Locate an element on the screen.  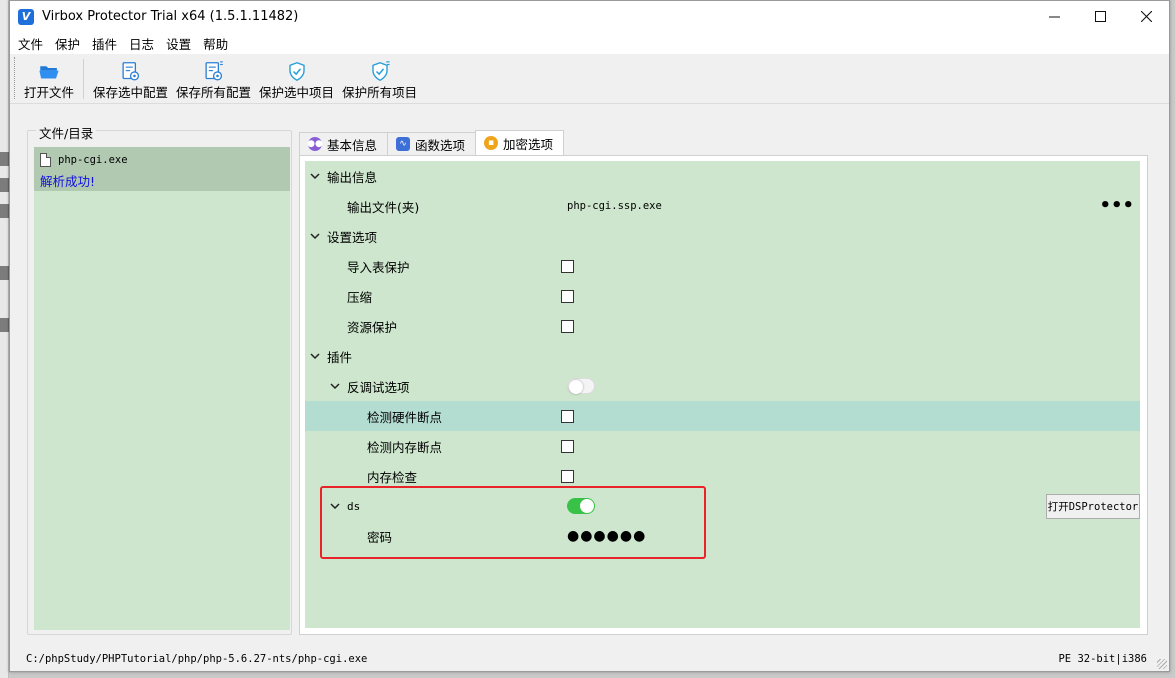
section-output-info-label: 输出信息 is located at coordinates (352, 177).